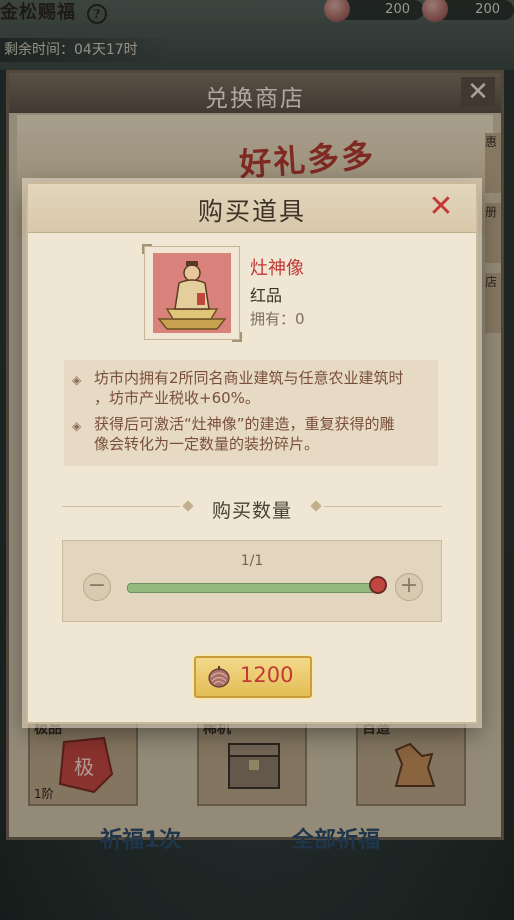 This screenshot has width=514, height=920. I want to click on buy-button: 1200, so click(253, 677).